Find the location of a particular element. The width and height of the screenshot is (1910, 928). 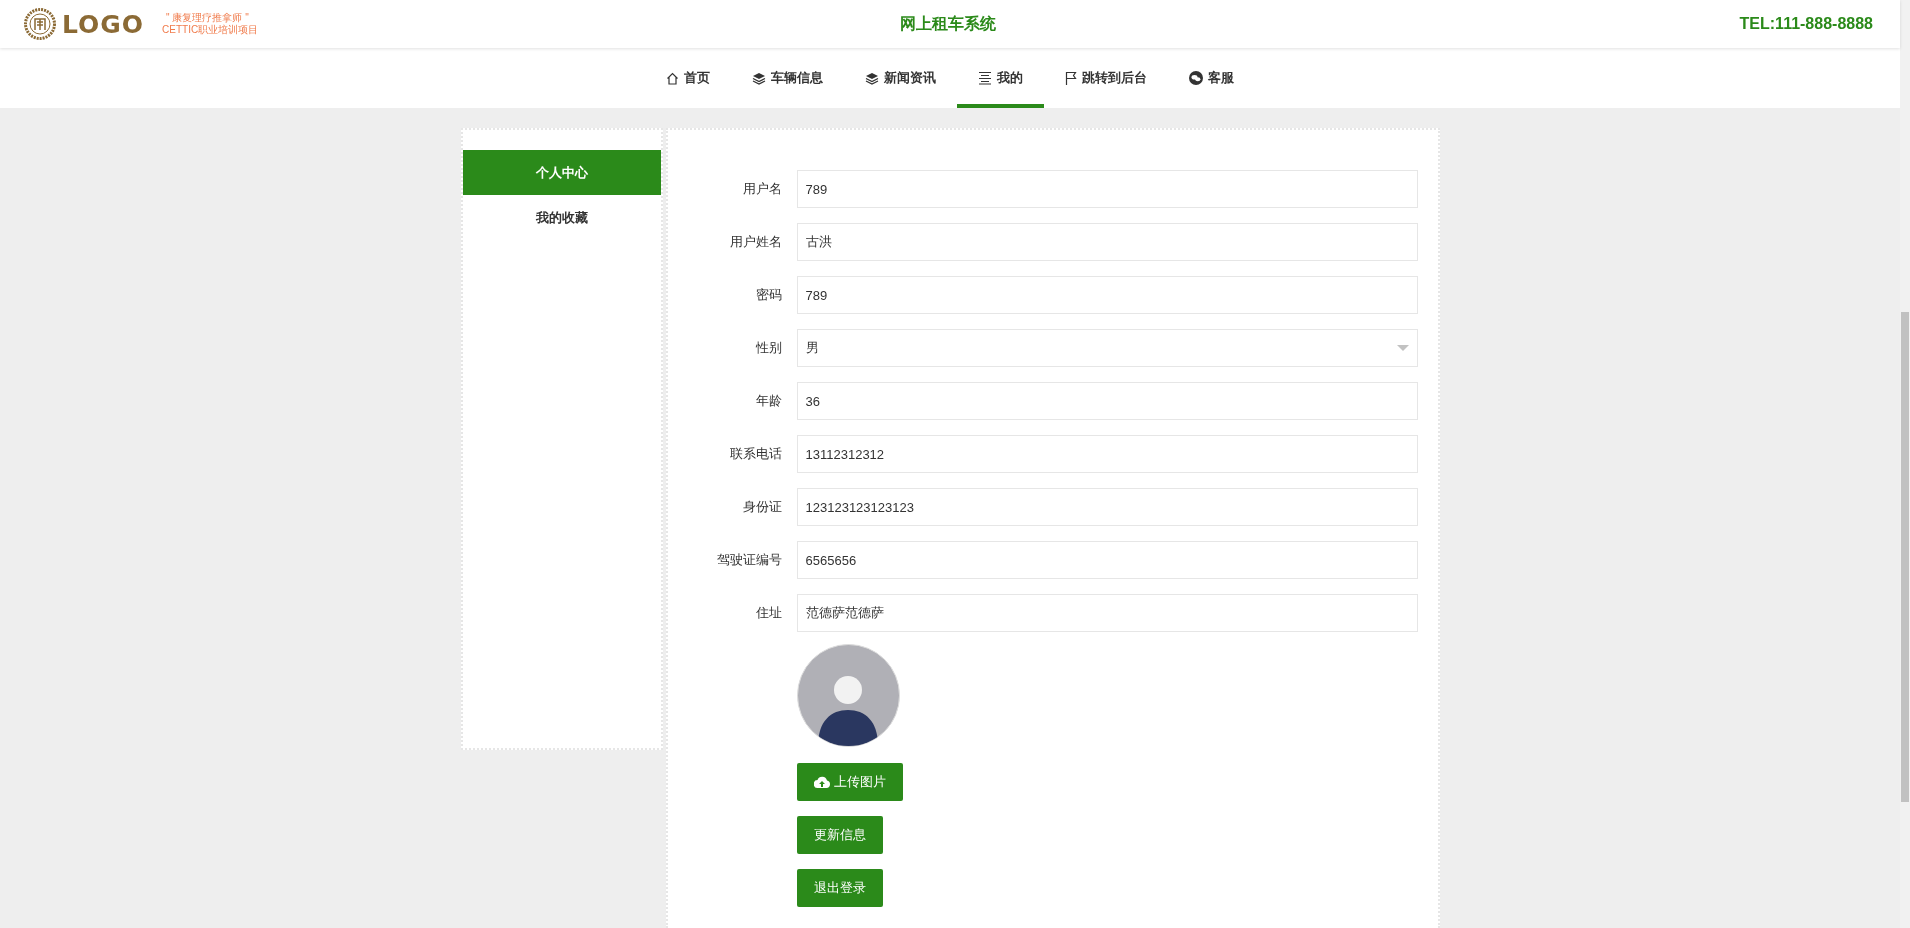

select-field: 男 is located at coordinates (1107, 348).